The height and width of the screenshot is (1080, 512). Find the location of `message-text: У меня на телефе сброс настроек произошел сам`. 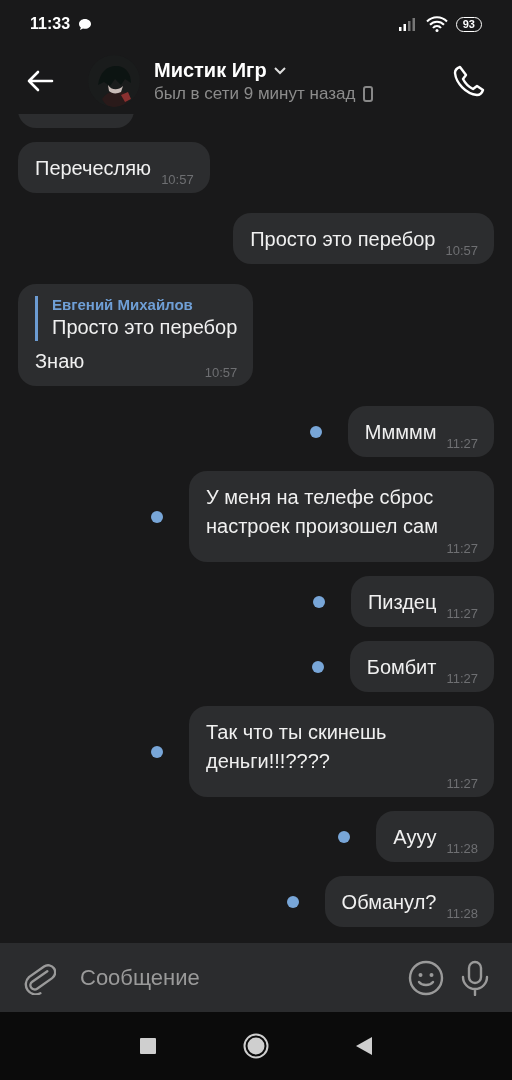

message-text: У меня на телефе сброс настроек произошел сам is located at coordinates (322, 512).